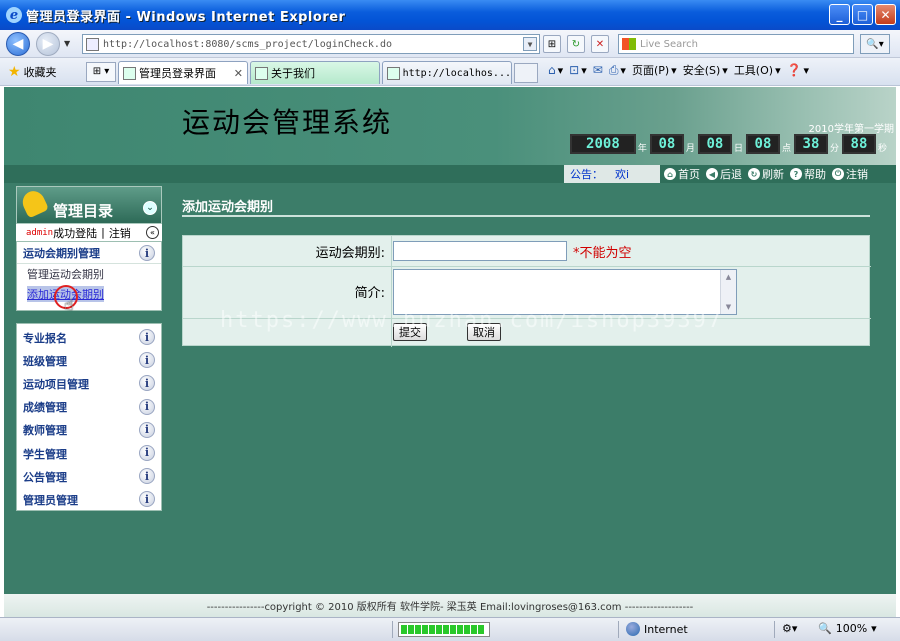 The width and height of the screenshot is (900, 641). Describe the element at coordinates (89, 430) in the screenshot. I see `sidebar-section-teachers: 教师管理 i` at that location.